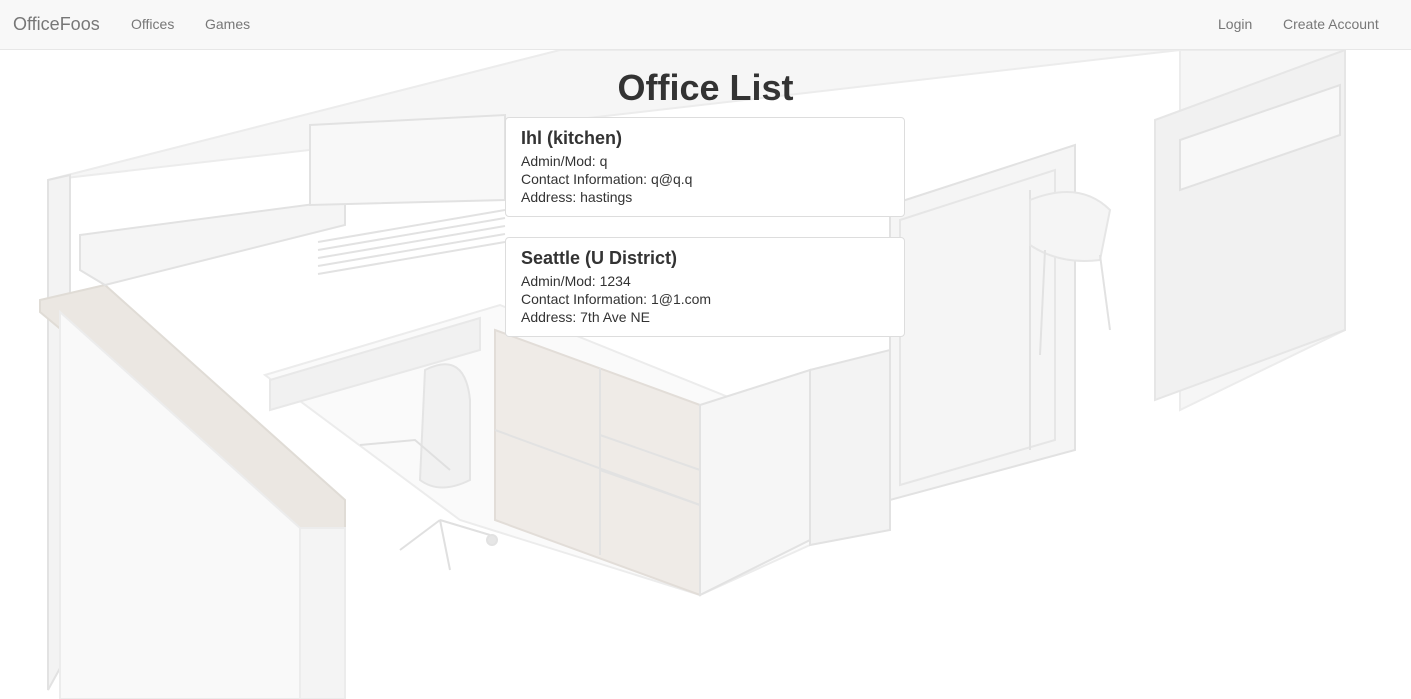 Image resolution: width=1411 pixels, height=699 pixels. What do you see at coordinates (615, 281) in the screenshot?
I see `admin-value: 1234` at bounding box center [615, 281].